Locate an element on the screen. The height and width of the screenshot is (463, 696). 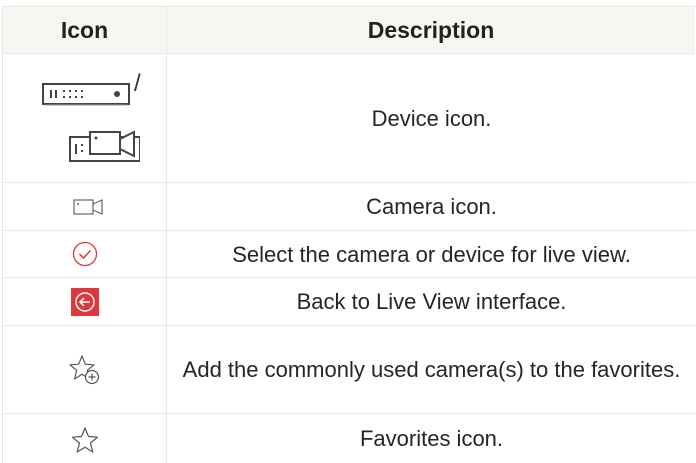
nvr-device-icon is located at coordinates (86, 94).